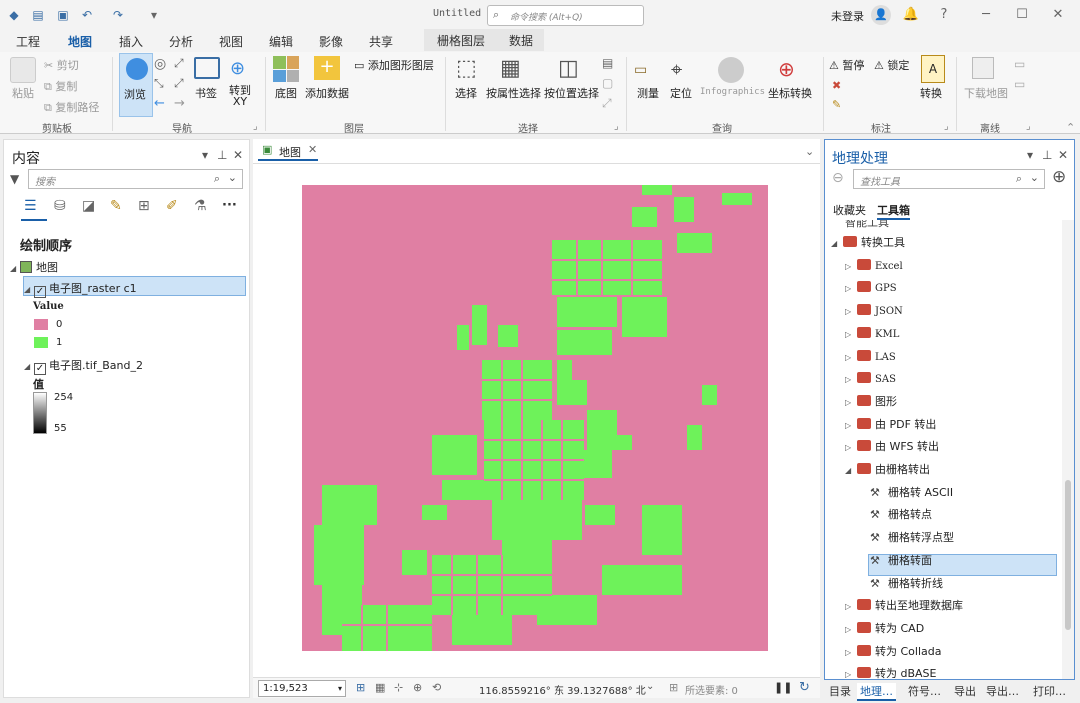  Describe the element at coordinates (1019, 84) in the screenshot. I see `remove-offline-icon: ▭` at that location.